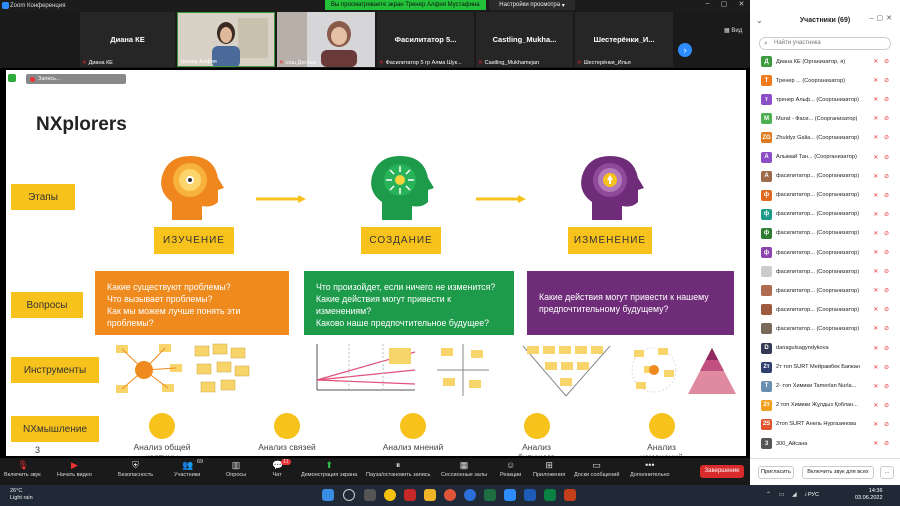 This screenshot has height=506, width=900. What do you see at coordinates (21, 495) in the screenshot?
I see `weather-widget: 26°C Light rain` at bounding box center [21, 495].